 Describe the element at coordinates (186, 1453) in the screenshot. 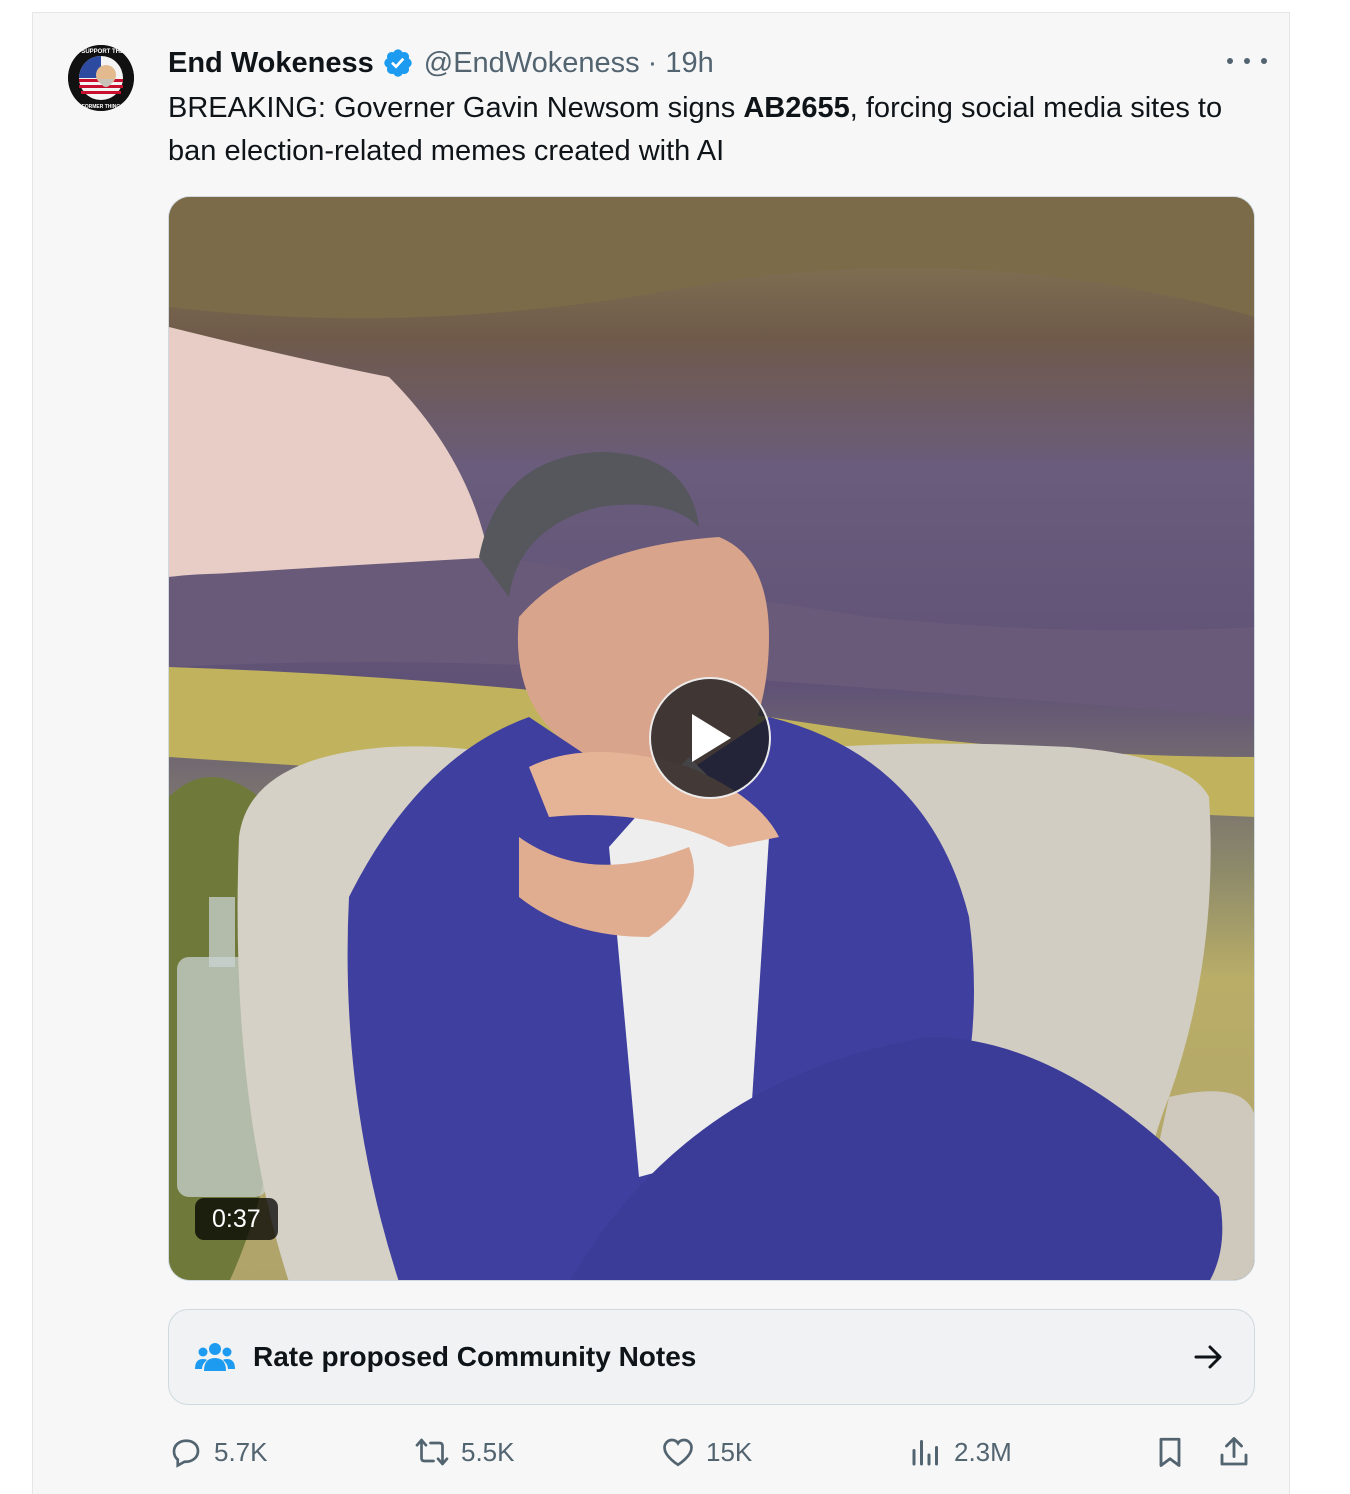

I see `reply-icon` at that location.